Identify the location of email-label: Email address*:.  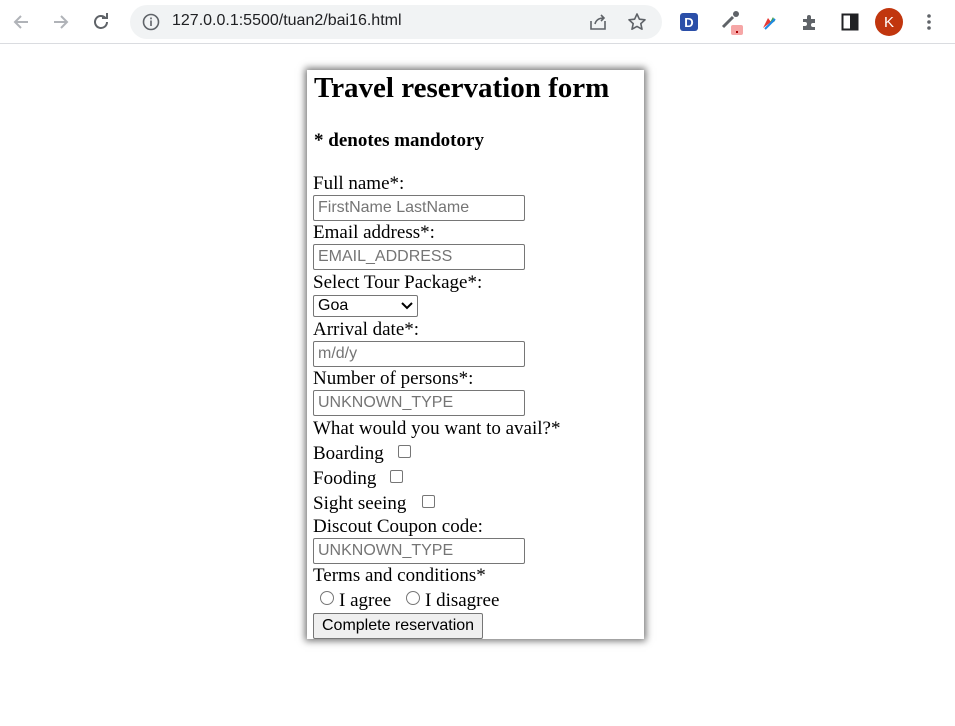
(374, 232).